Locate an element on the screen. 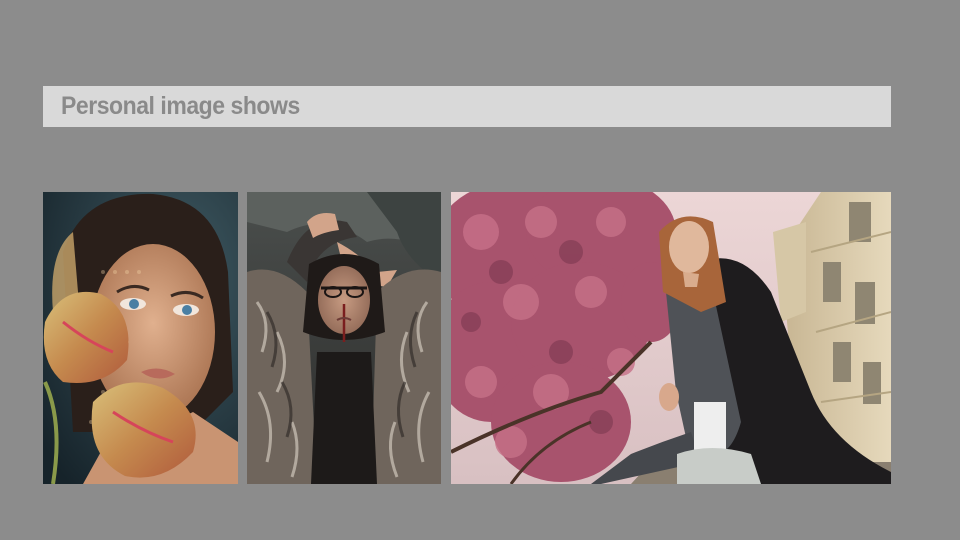  title-bar: Personal image shows is located at coordinates (467, 106).